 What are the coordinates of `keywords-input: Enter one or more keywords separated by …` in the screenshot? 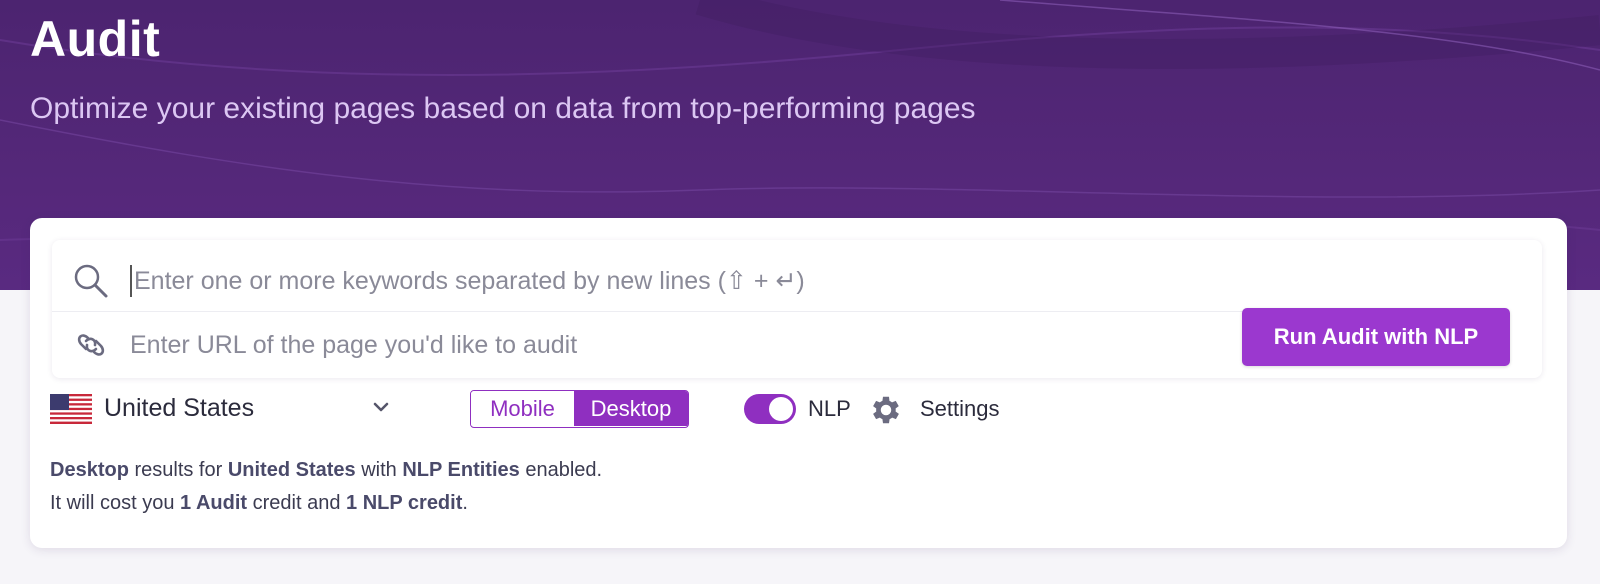 It's located at (652, 281).